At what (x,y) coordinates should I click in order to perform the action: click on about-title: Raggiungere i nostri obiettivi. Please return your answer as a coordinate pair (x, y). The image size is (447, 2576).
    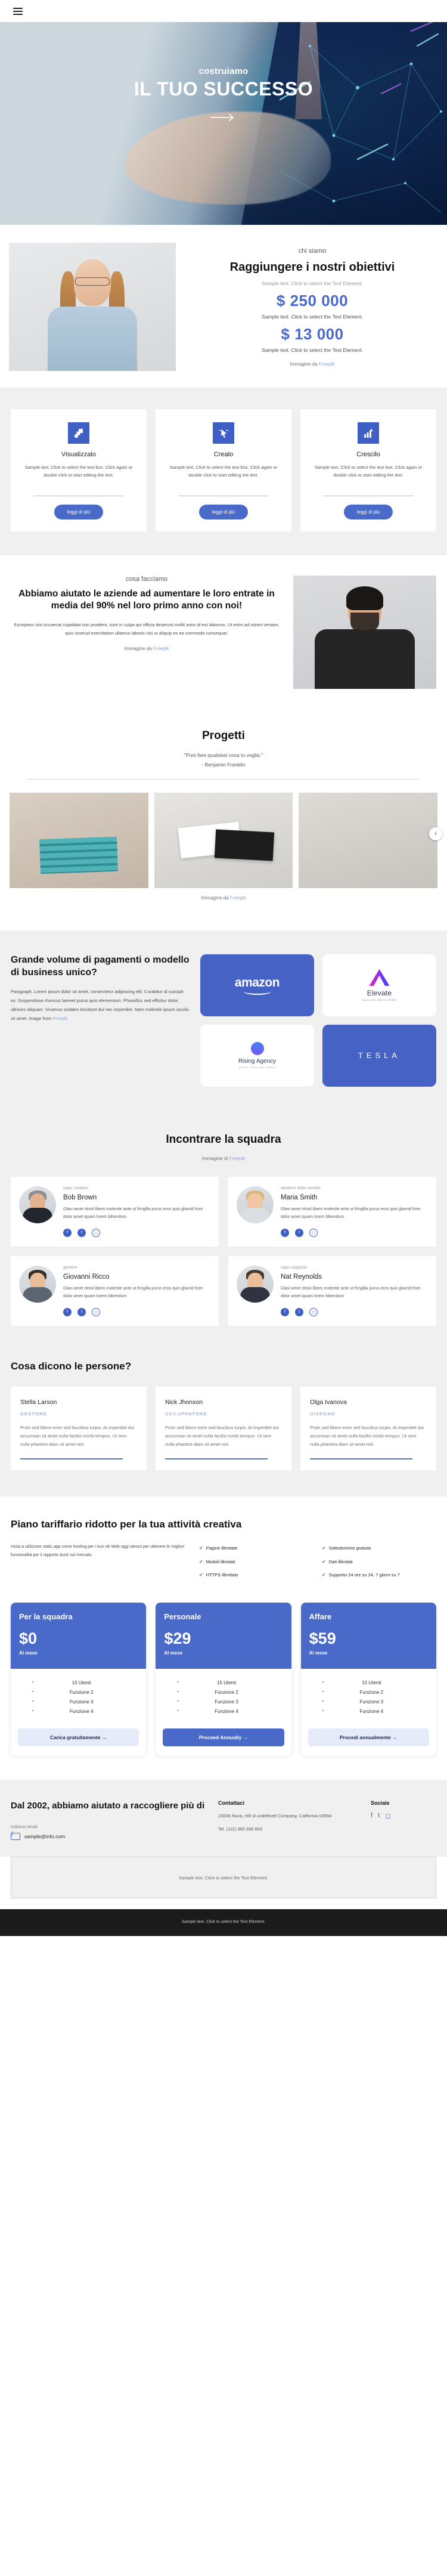
    Looking at the image, I should click on (312, 267).